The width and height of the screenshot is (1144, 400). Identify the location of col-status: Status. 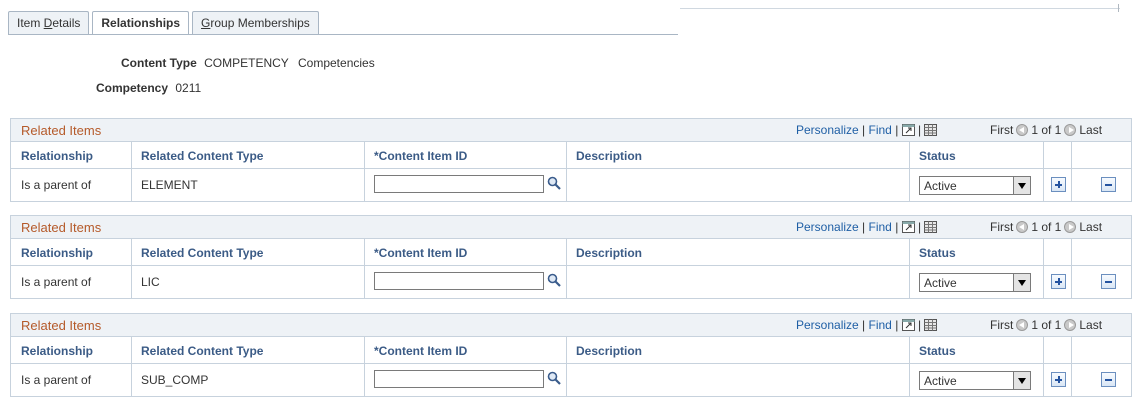
(937, 351).